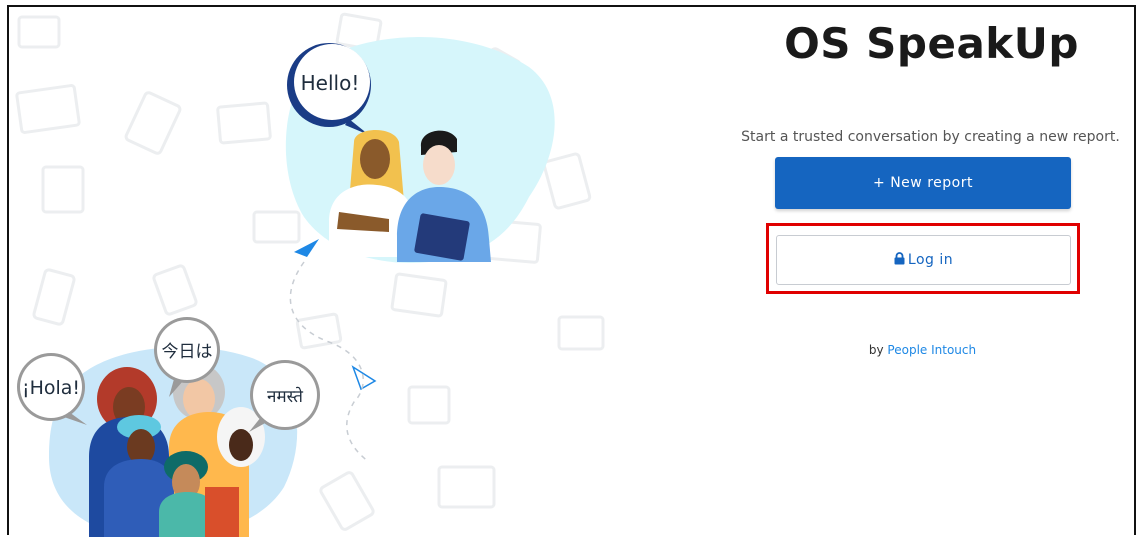 The height and width of the screenshot is (537, 1140). I want to click on people-intouch-link: People Intouch, so click(931, 350).